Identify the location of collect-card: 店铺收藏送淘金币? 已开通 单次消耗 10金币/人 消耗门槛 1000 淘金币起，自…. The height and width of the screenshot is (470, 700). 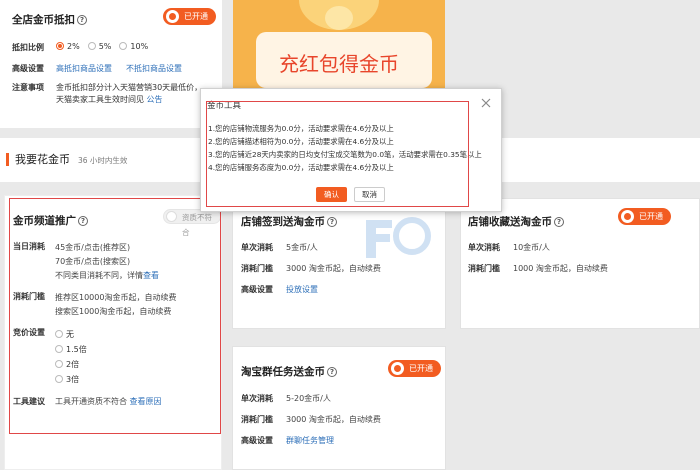
(580, 263).